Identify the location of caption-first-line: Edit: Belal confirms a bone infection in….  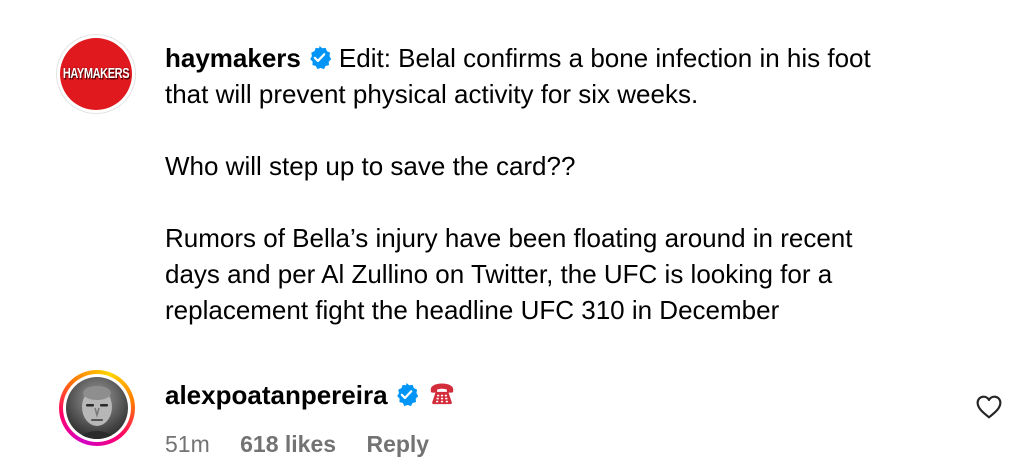
(604, 58).